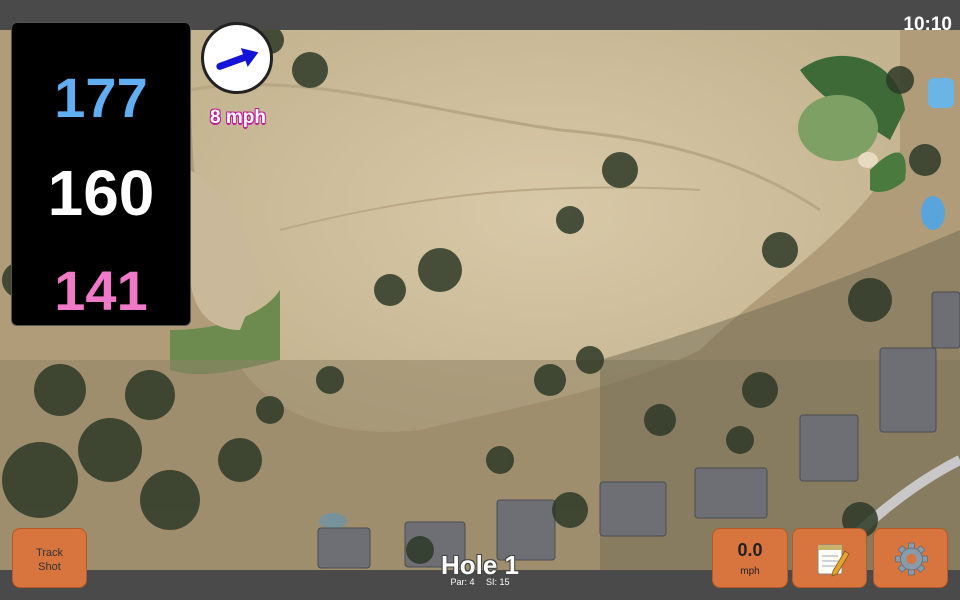 This screenshot has width=960, height=600. I want to click on clock-time: 10:10, so click(927, 24).